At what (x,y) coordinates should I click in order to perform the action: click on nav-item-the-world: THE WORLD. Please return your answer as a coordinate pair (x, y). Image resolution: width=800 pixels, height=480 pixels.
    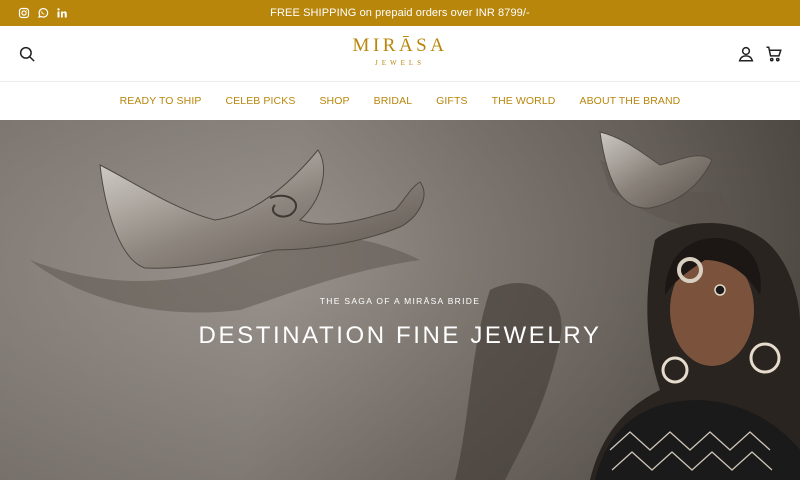
    Looking at the image, I should click on (524, 101).